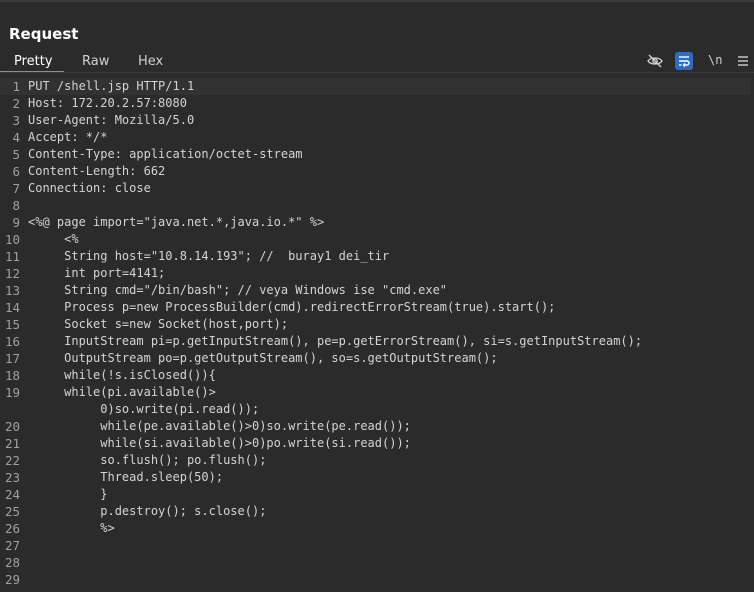 Image resolution: width=754 pixels, height=592 pixels. Describe the element at coordinates (147, 460) in the screenshot. I see `line-text: so.flush(); po.flush();` at that location.